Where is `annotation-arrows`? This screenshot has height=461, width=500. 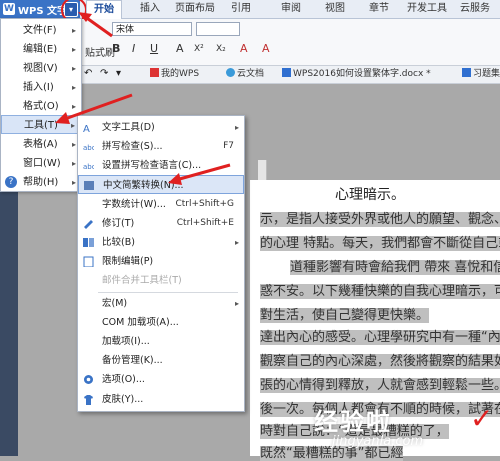 annotation-arrows is located at coordinates (143, 98).